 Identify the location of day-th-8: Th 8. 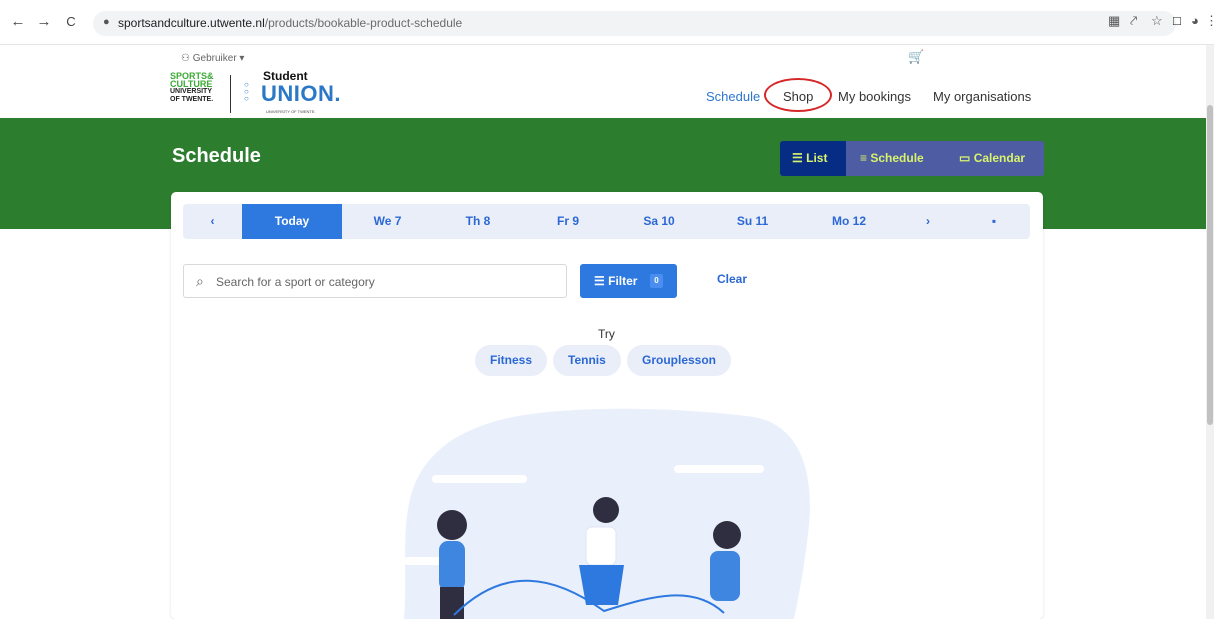
(478, 221).